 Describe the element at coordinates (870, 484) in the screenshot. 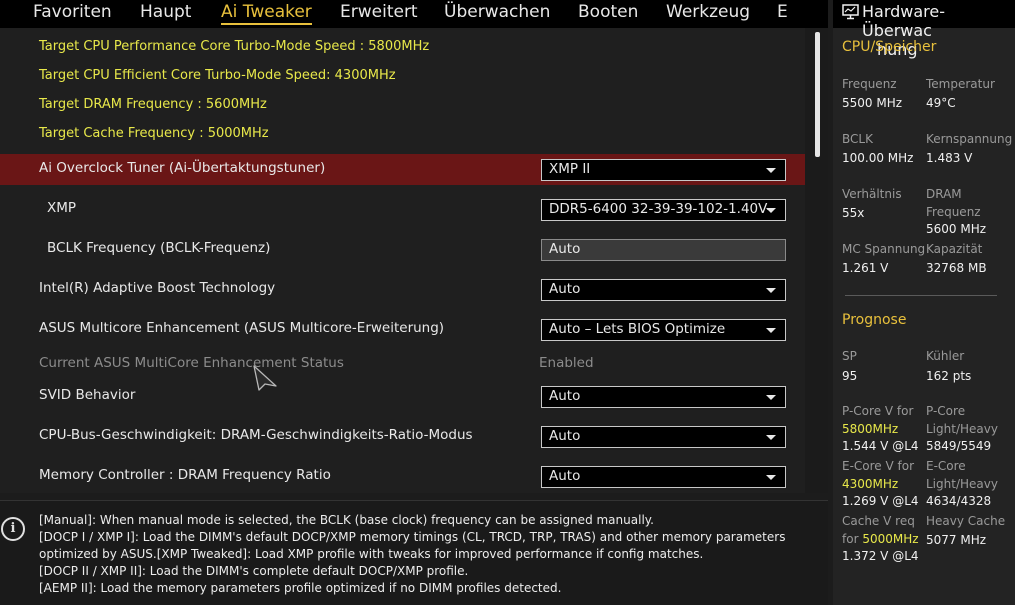

I see `ecore-v-frequency: 4300MHz` at that location.